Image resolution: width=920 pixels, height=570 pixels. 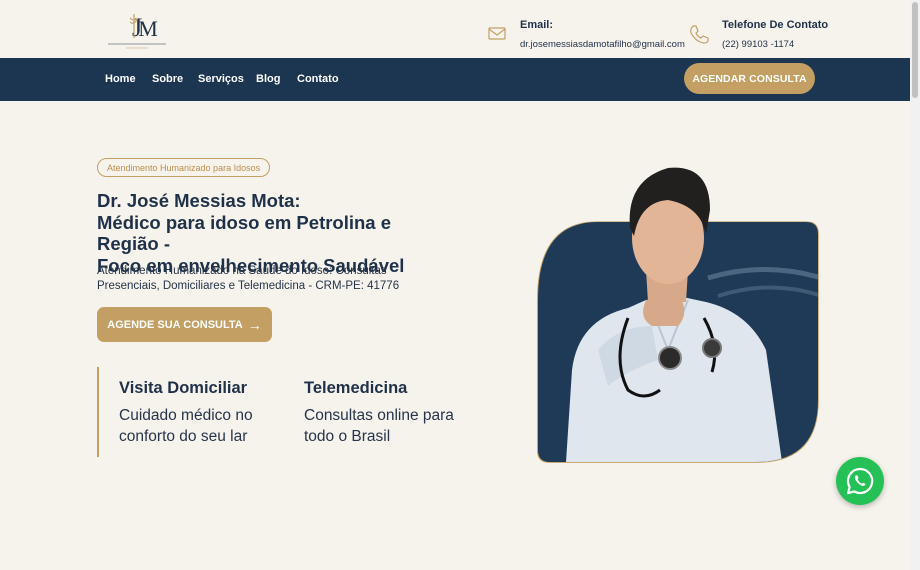 I want to click on email-value: dr.josemessiasdamotafilho@gmail.com, so click(x=602, y=45).